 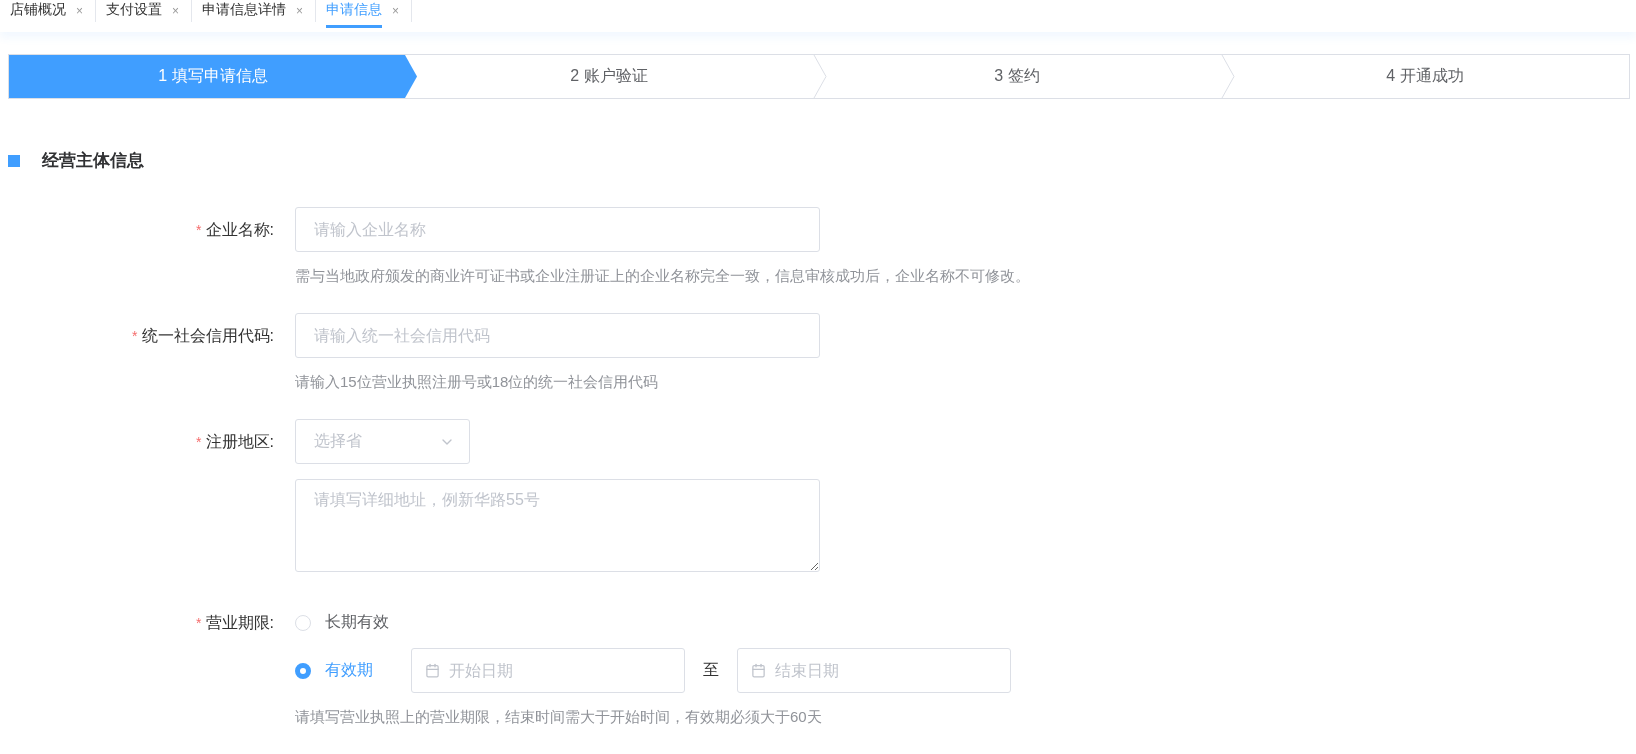 I want to click on tab: 支付设置, so click(x=134, y=14).